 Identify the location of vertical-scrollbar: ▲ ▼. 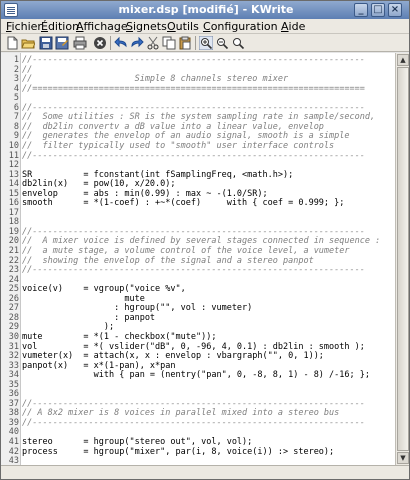
(402, 259).